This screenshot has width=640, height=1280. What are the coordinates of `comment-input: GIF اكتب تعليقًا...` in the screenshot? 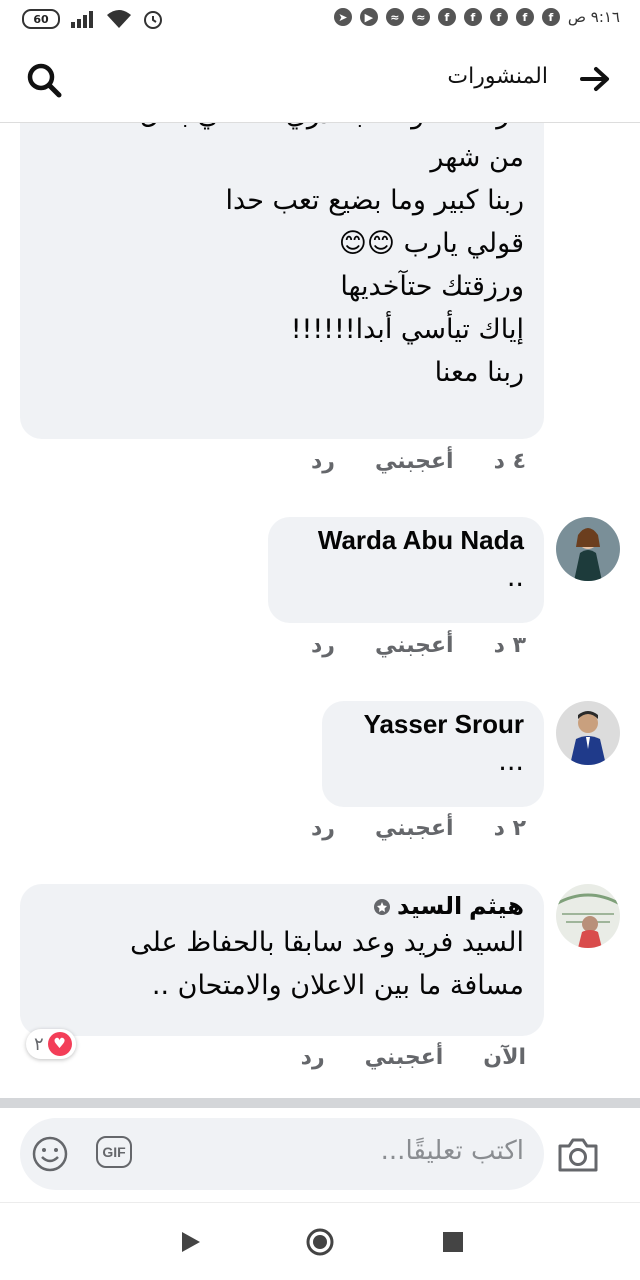 It's located at (282, 1154).